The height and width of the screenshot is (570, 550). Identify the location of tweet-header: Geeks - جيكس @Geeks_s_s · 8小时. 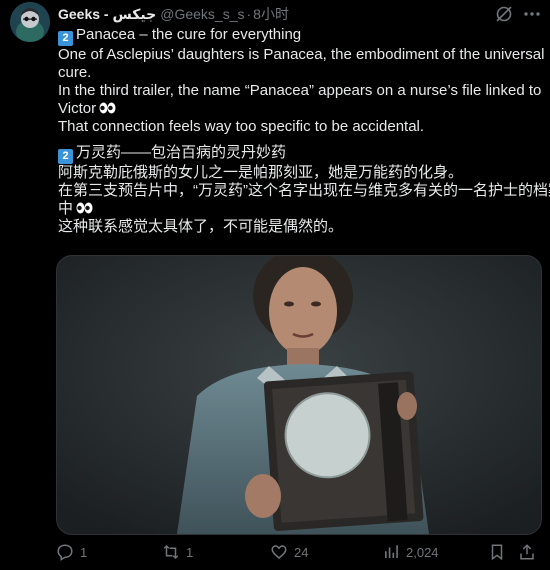
(173, 14).